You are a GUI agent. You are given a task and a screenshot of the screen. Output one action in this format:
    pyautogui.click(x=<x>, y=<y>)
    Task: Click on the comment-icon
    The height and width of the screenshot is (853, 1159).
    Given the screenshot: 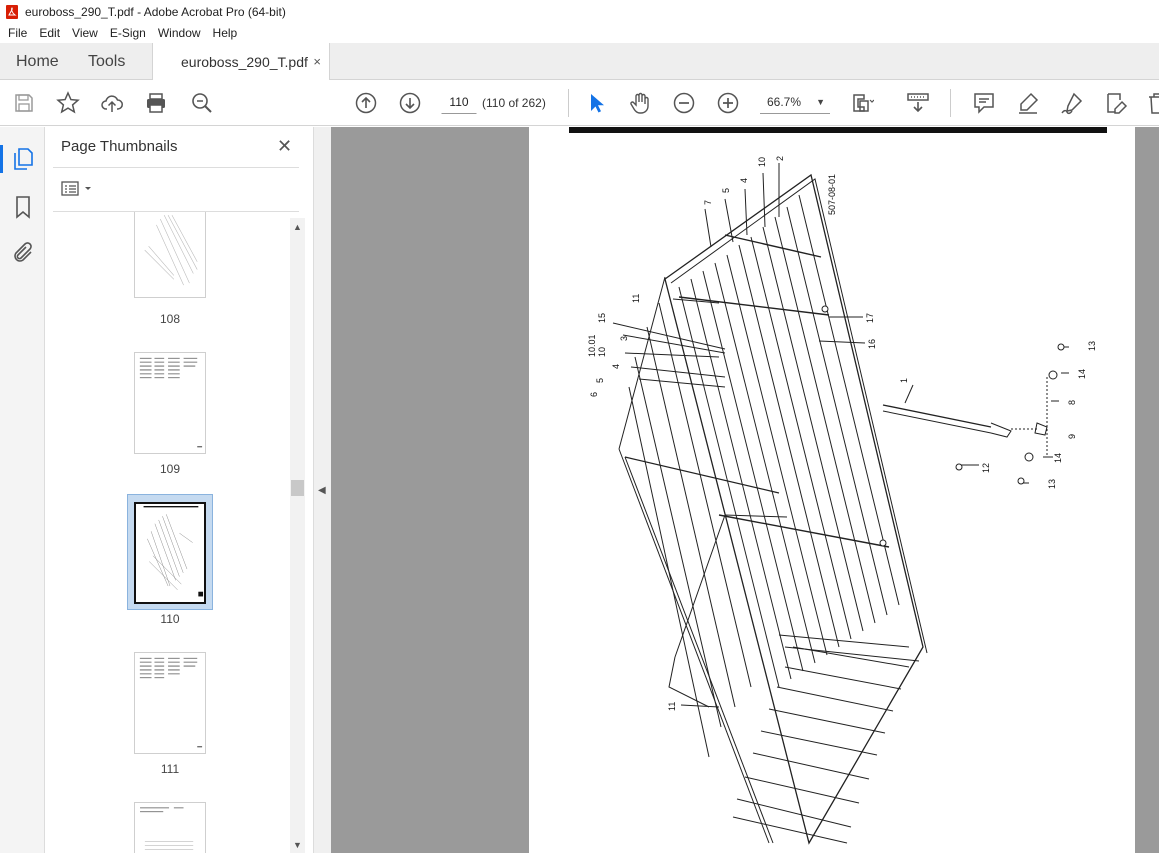 What is the action you would take?
    pyautogui.click(x=984, y=103)
    